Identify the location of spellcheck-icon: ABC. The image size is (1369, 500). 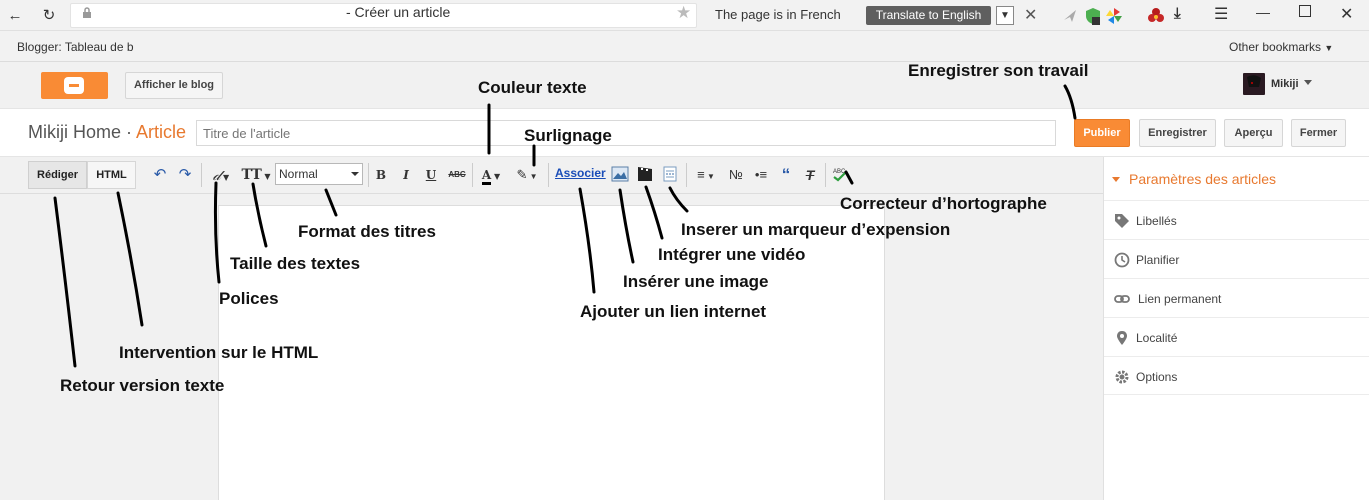
(840, 174).